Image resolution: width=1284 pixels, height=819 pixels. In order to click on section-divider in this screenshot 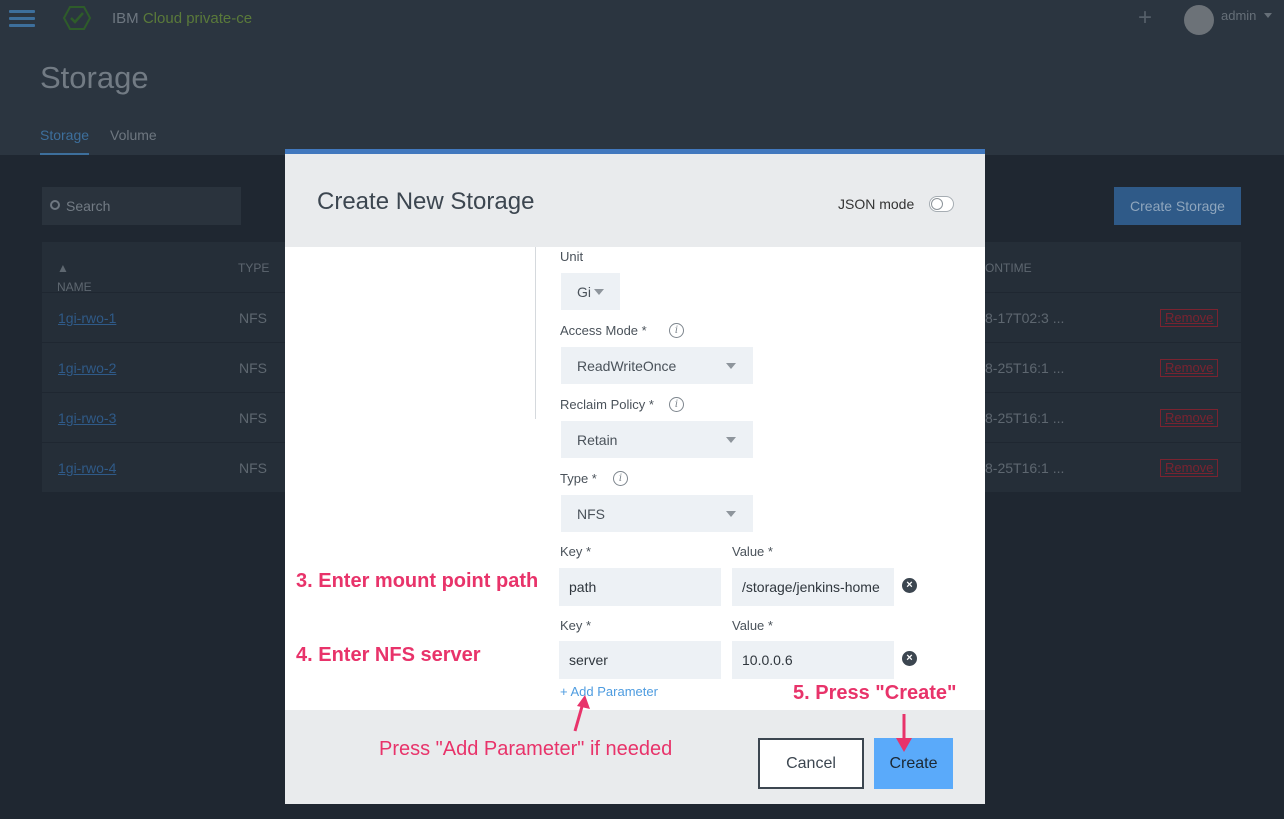, I will do `click(535, 333)`.